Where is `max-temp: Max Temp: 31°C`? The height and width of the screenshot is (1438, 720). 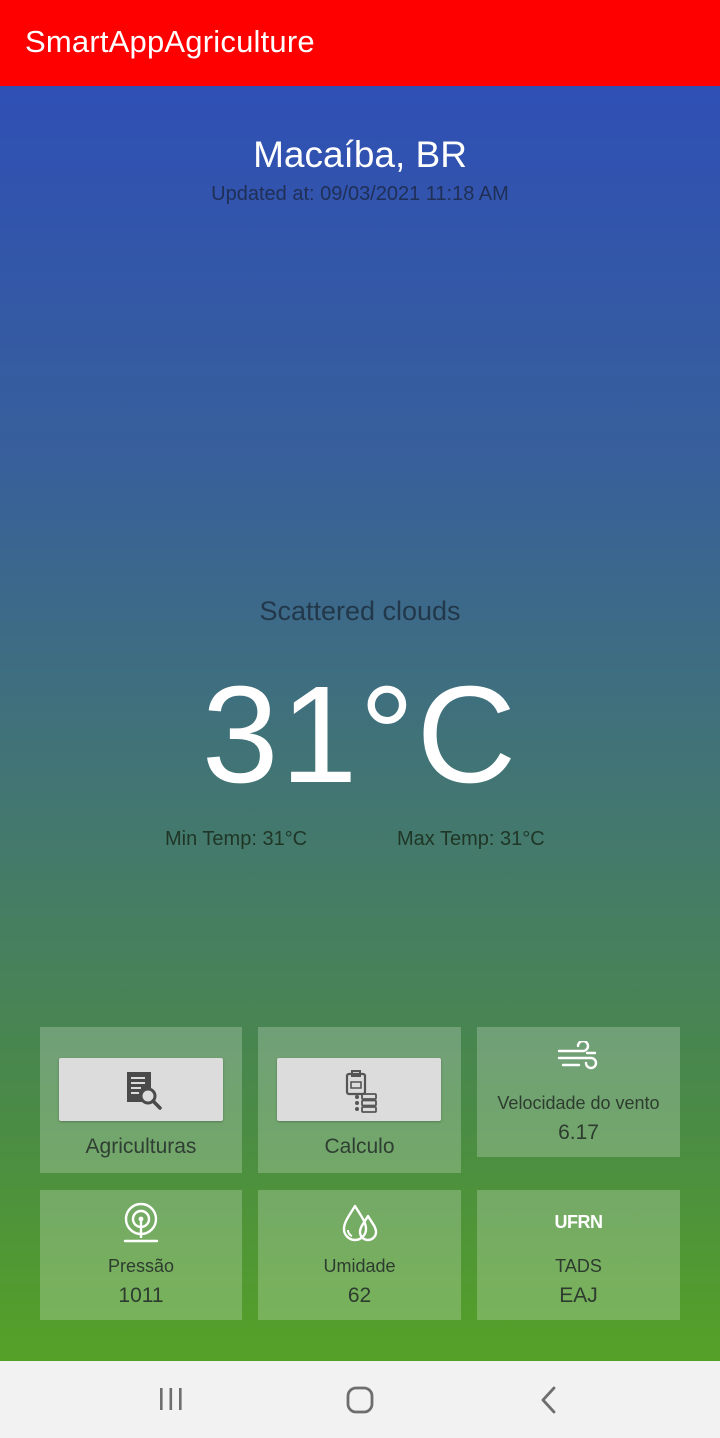
max-temp: Max Temp: 31°C is located at coordinates (471, 839).